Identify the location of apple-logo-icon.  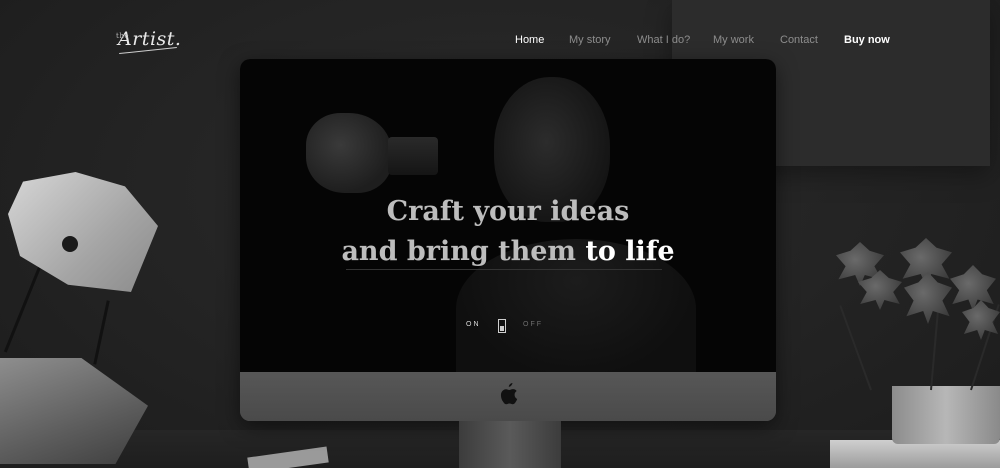
(509, 394).